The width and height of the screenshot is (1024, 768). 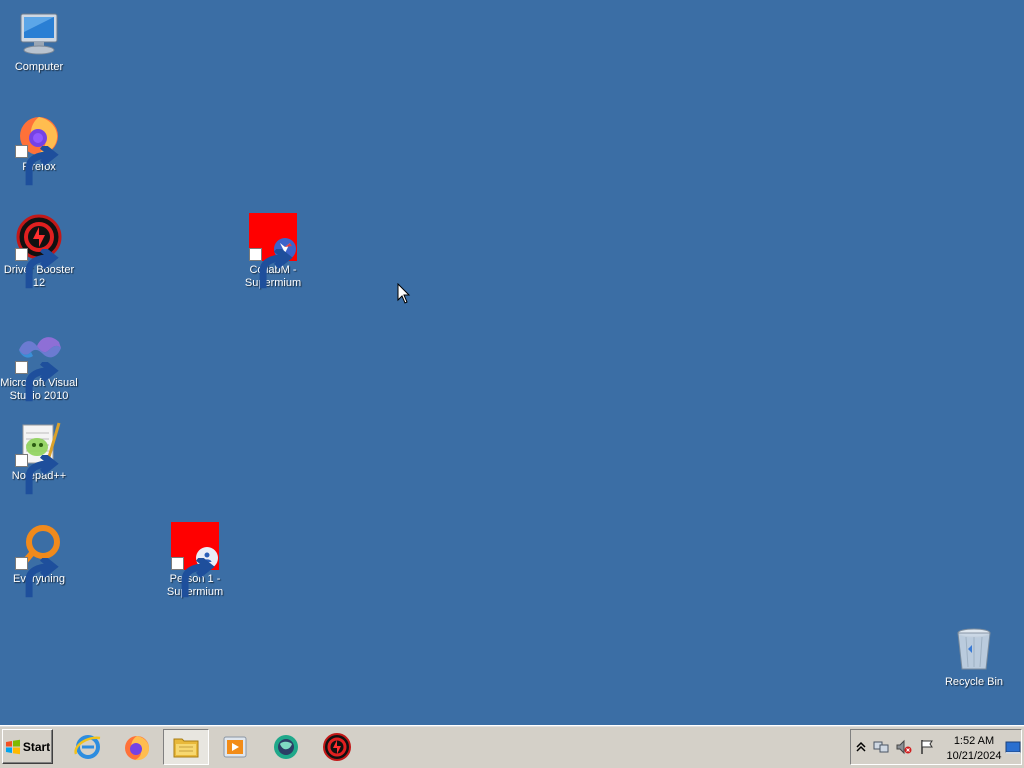 I want to click on clock-time: 1:52 AM, so click(x=974, y=741).